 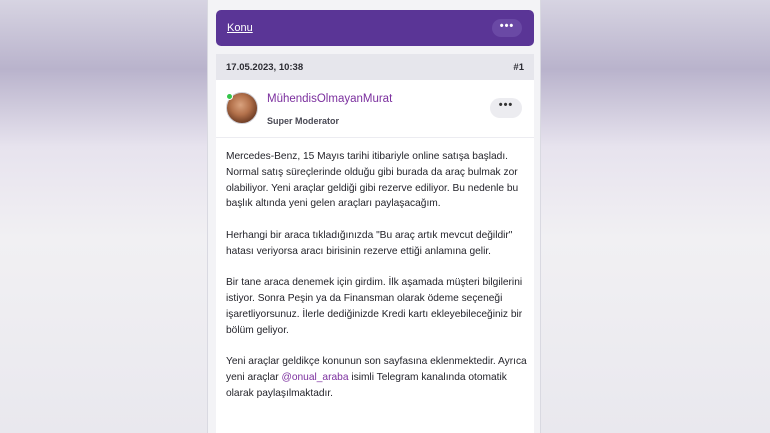 What do you see at coordinates (507, 28) in the screenshot?
I see `topic-more-options-button: •••` at bounding box center [507, 28].